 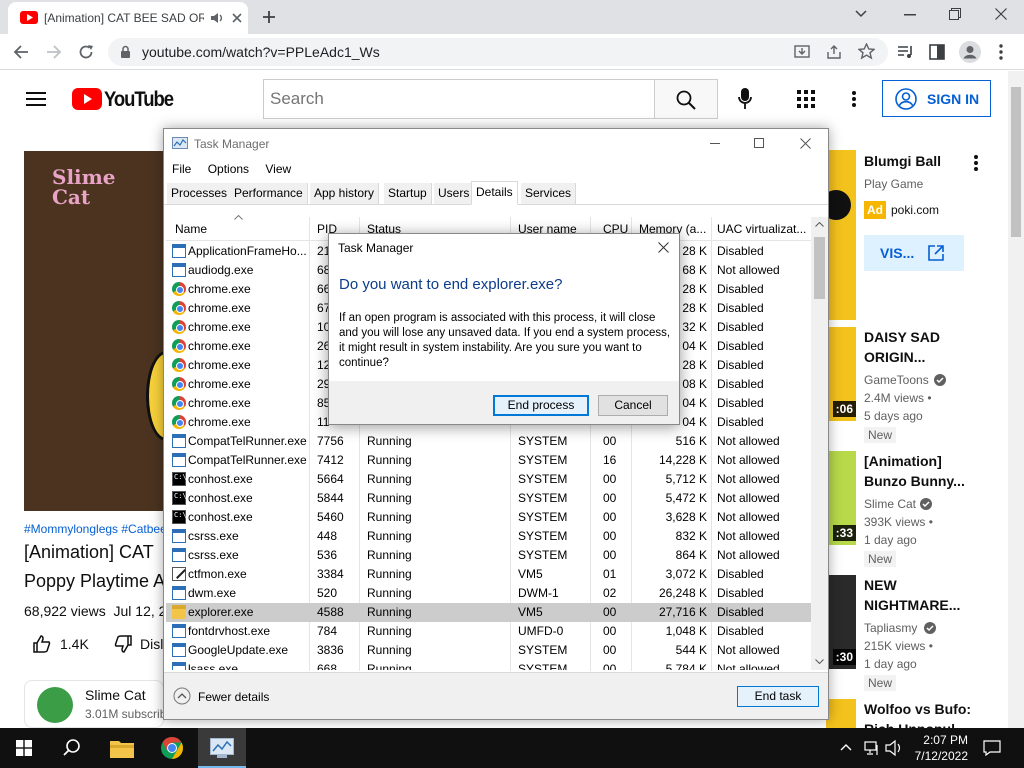 What do you see at coordinates (269, 17) in the screenshot?
I see `new-tab-icon` at bounding box center [269, 17].